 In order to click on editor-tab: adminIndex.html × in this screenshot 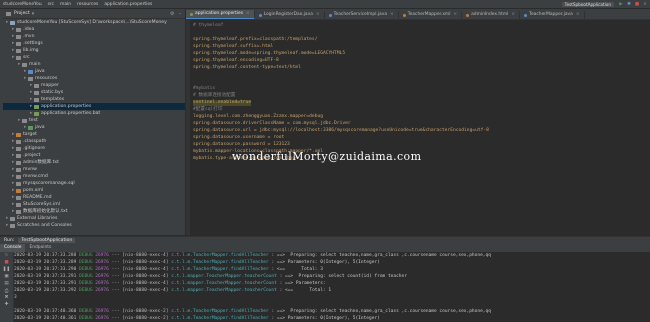, I will do `click(491, 15)`.